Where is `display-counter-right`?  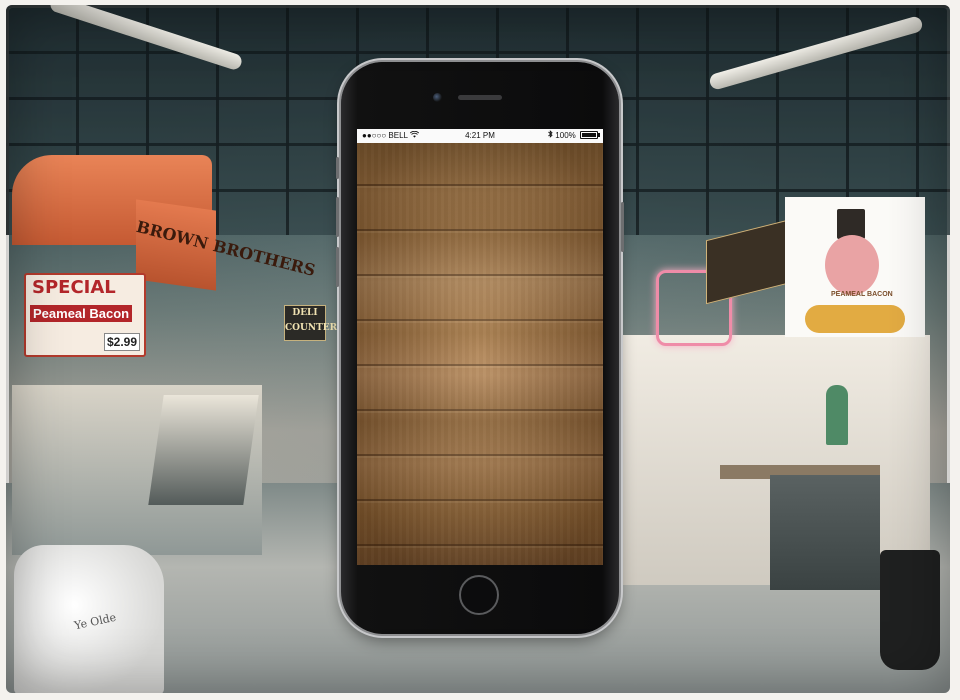
display-counter-right is located at coordinates (765, 460).